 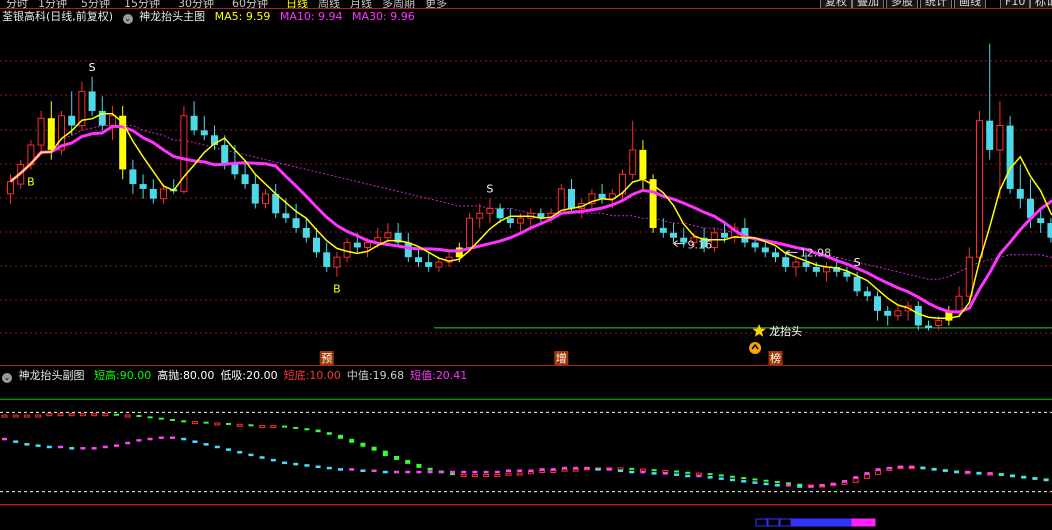 I want to click on event-tag-text: 榜, so click(x=775, y=358).